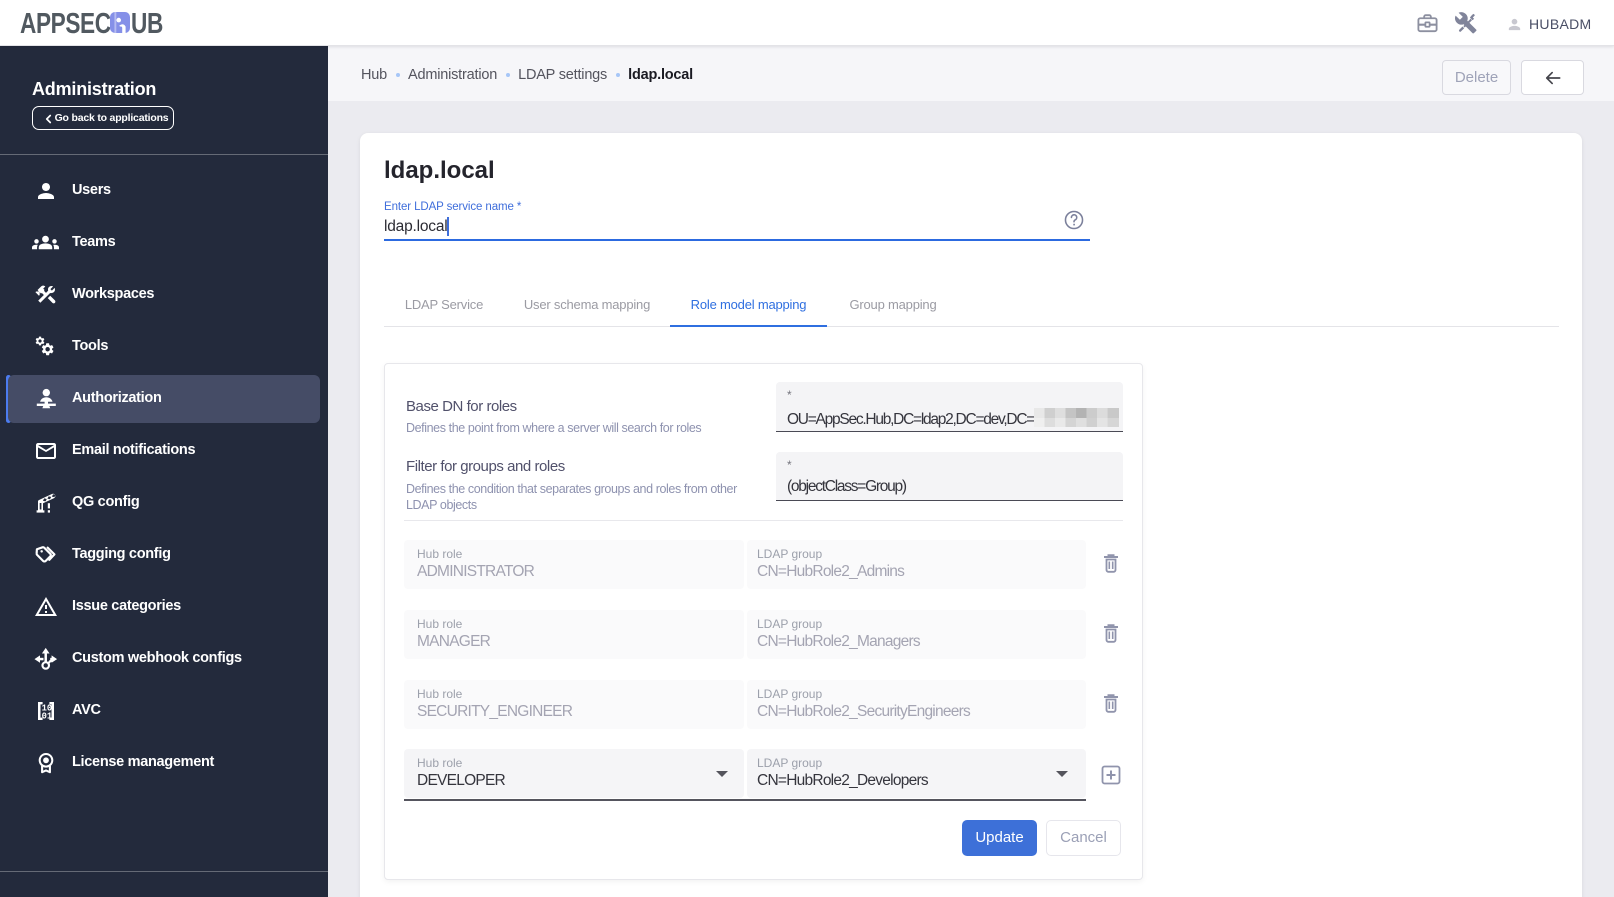  Describe the element at coordinates (47, 716) in the screenshot. I see `svg-text: 01` at that location.